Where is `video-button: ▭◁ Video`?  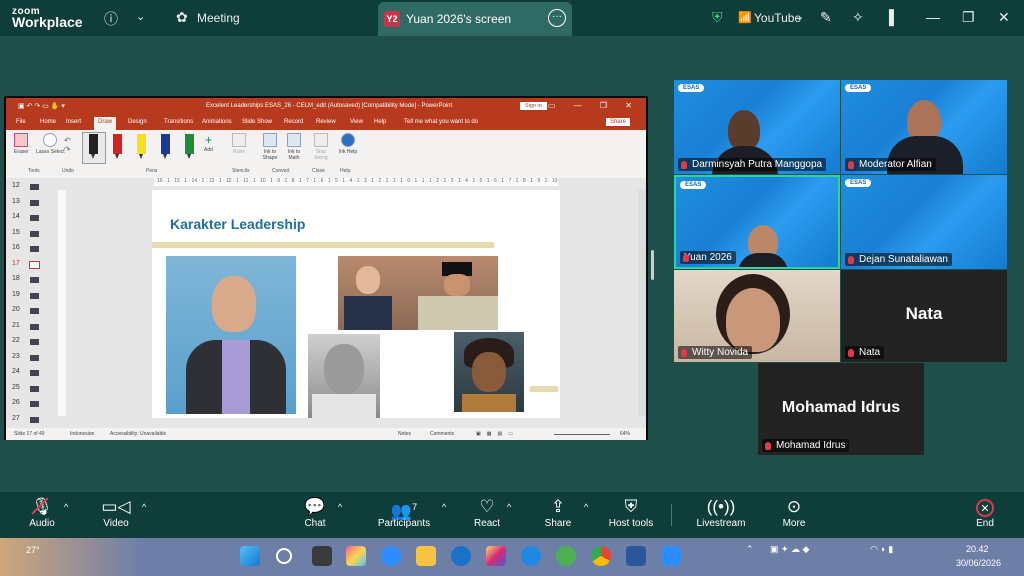 video-button: ▭◁ Video is located at coordinates (116, 512).